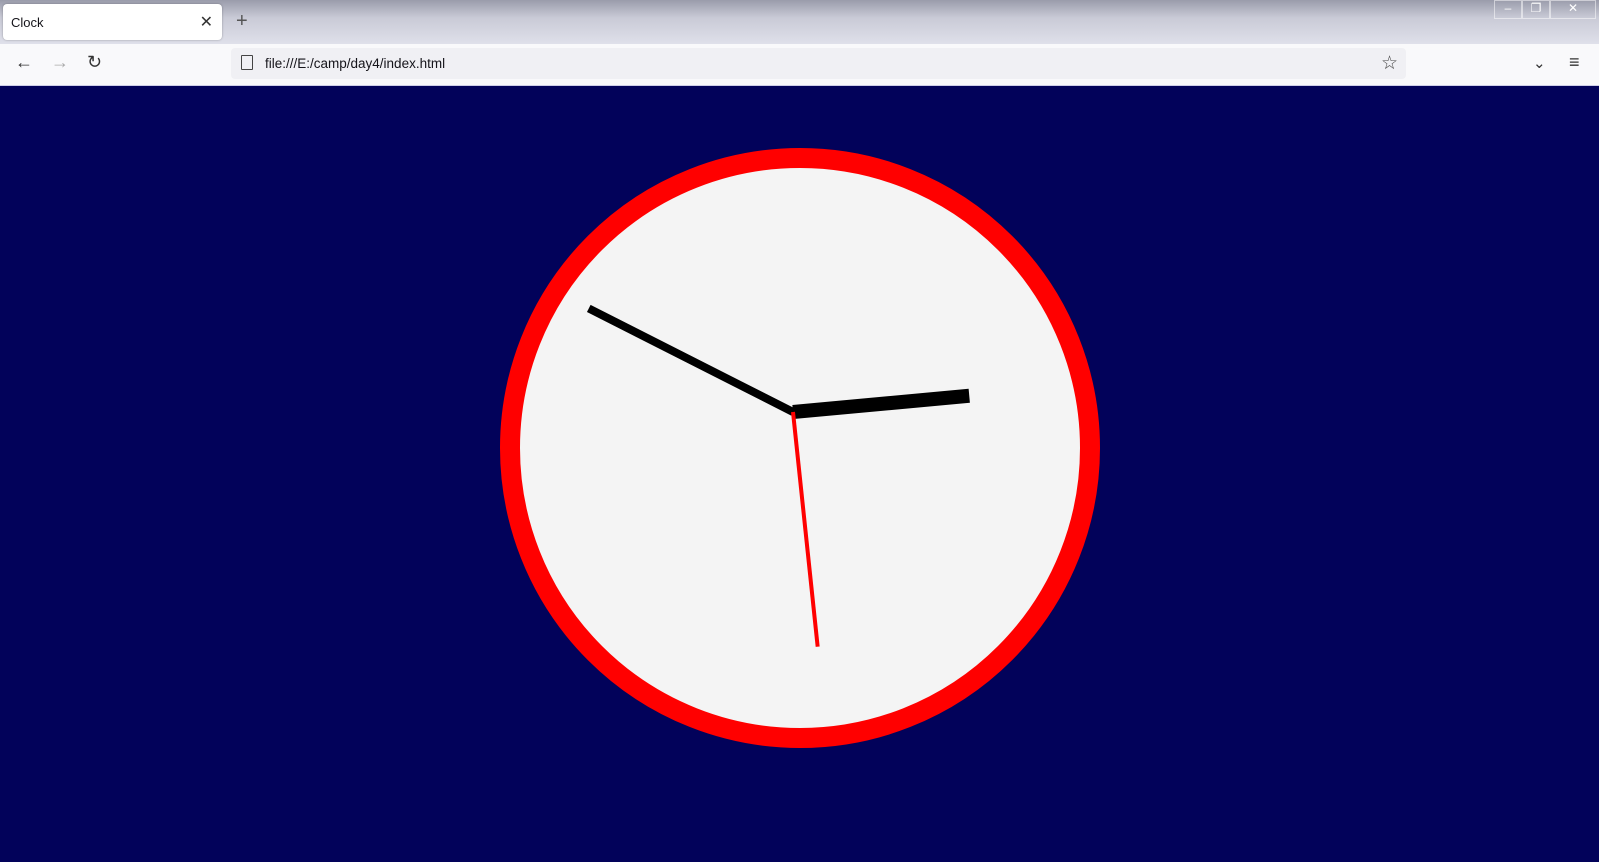  What do you see at coordinates (1573, 9) in the screenshot?
I see `close-window-button: ✕` at bounding box center [1573, 9].